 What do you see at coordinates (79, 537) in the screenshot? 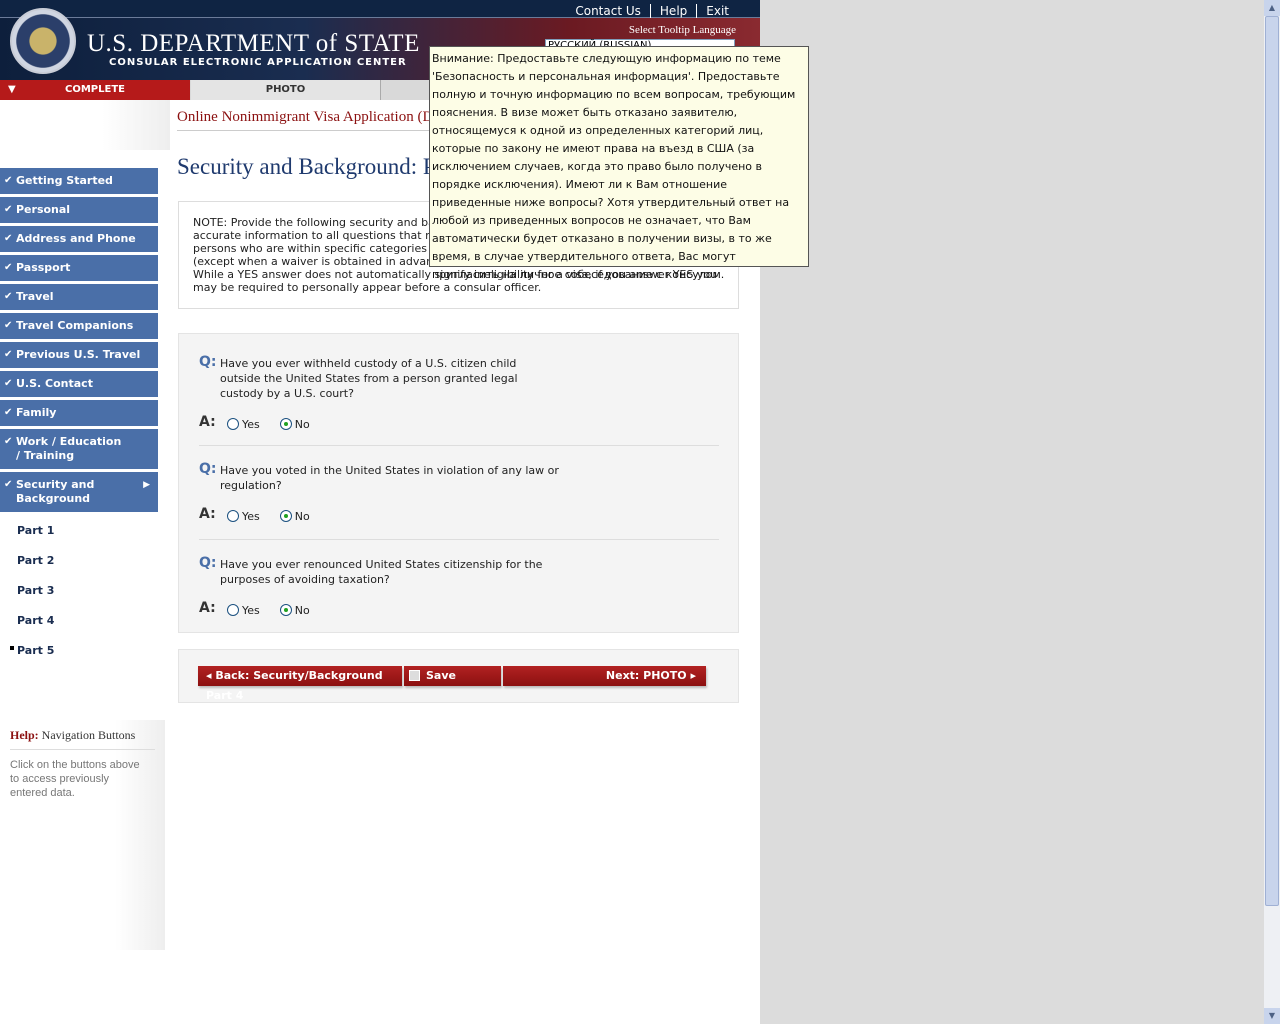
I see `sidebar-subitem: Part 1` at bounding box center [79, 537].